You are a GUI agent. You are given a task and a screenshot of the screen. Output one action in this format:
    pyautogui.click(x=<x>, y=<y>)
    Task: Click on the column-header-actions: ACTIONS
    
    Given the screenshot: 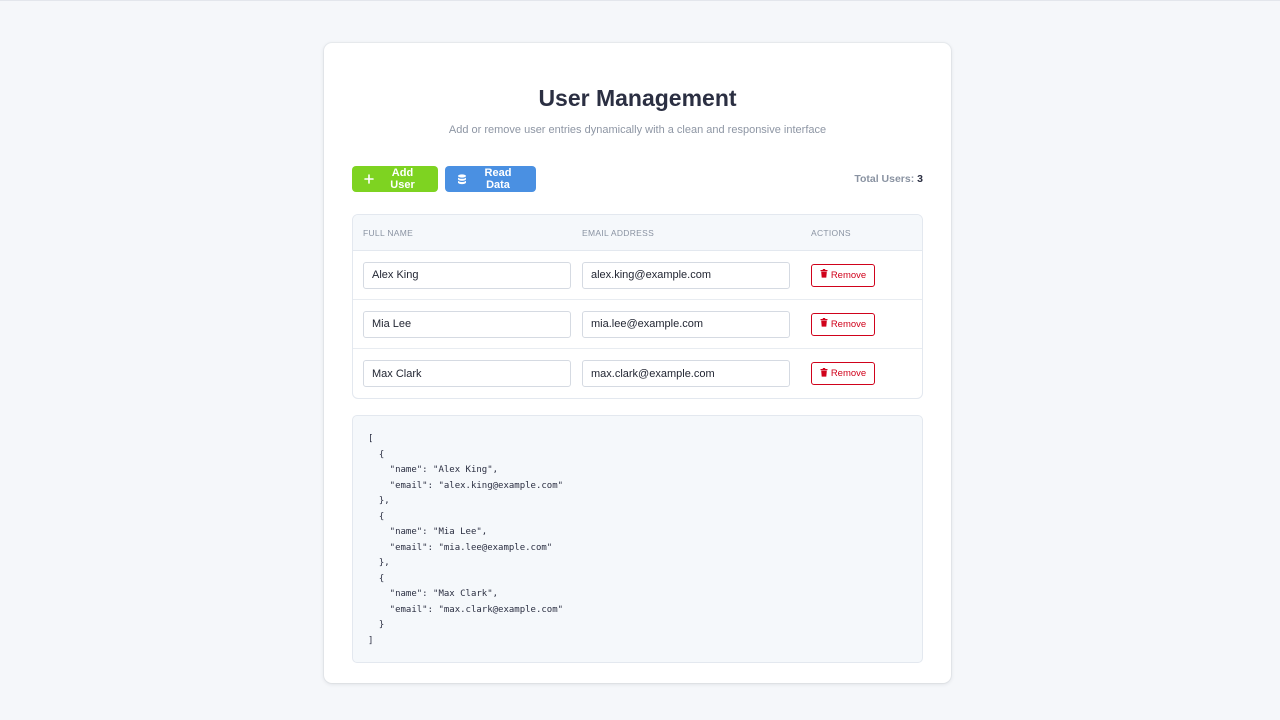 What is the action you would take?
    pyautogui.click(x=831, y=232)
    